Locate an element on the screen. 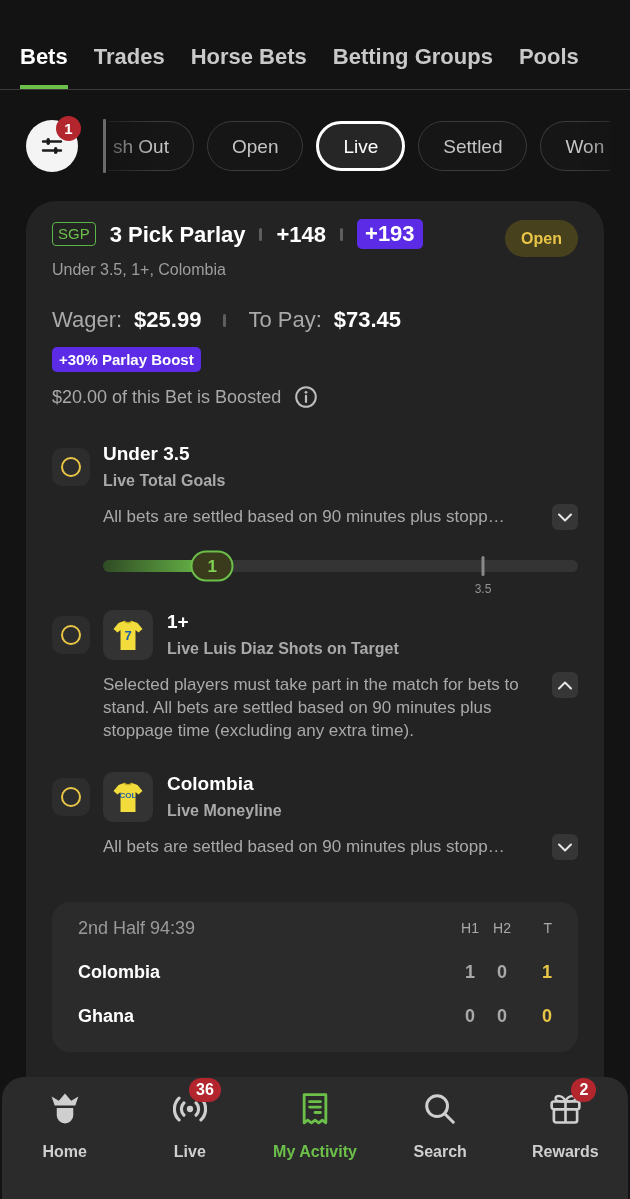  selections-summary: Under 3.5, 1+, Colombia is located at coordinates (139, 270).